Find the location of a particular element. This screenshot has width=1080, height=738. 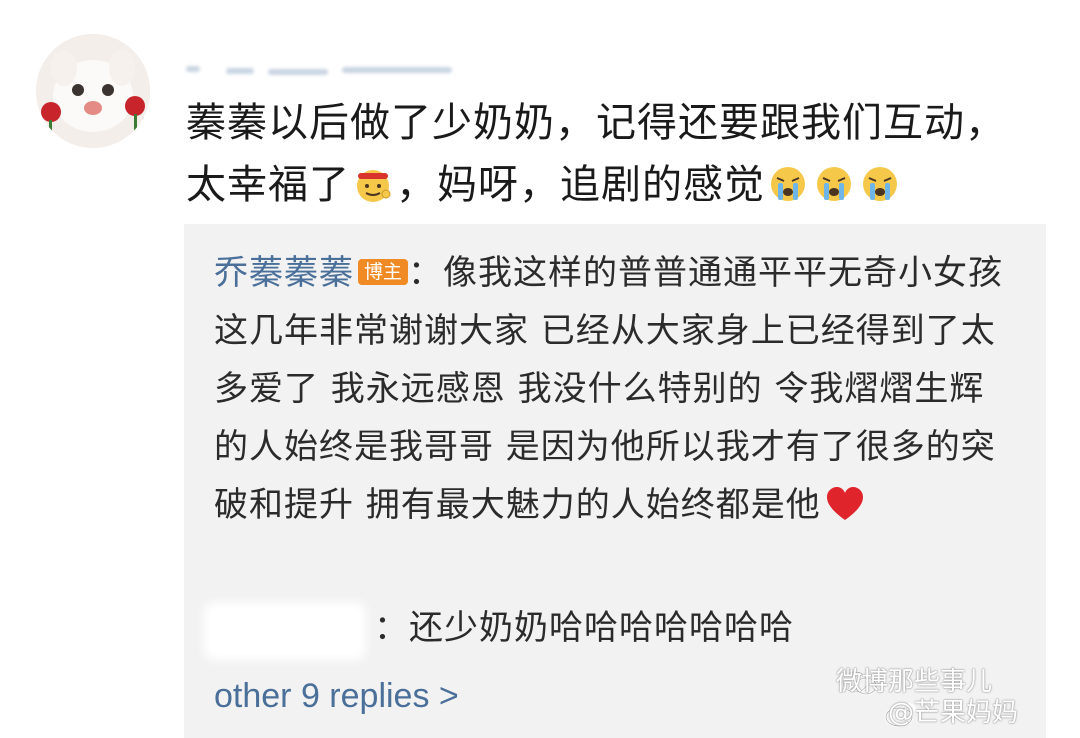

heart-icon is located at coordinates (844, 503).